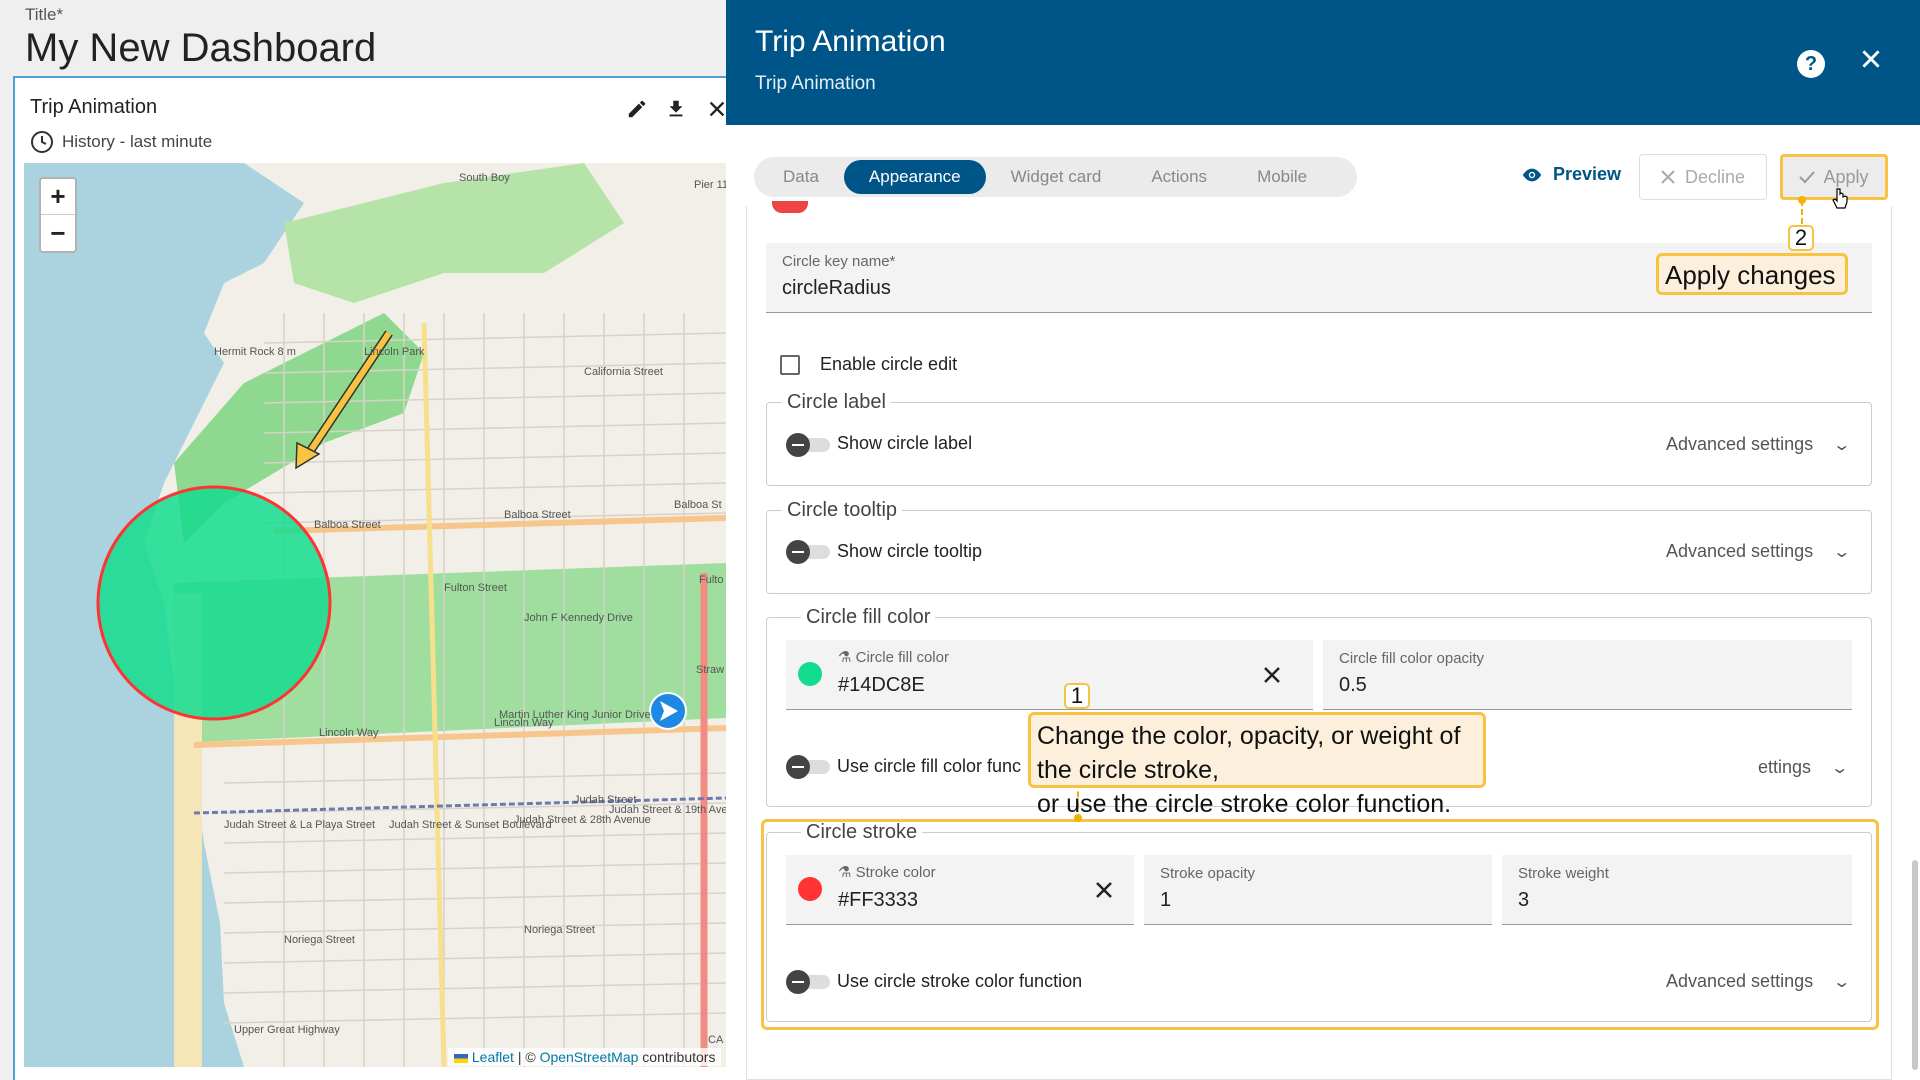  Describe the element at coordinates (1811, 64) in the screenshot. I see `help-icon: ?` at that location.